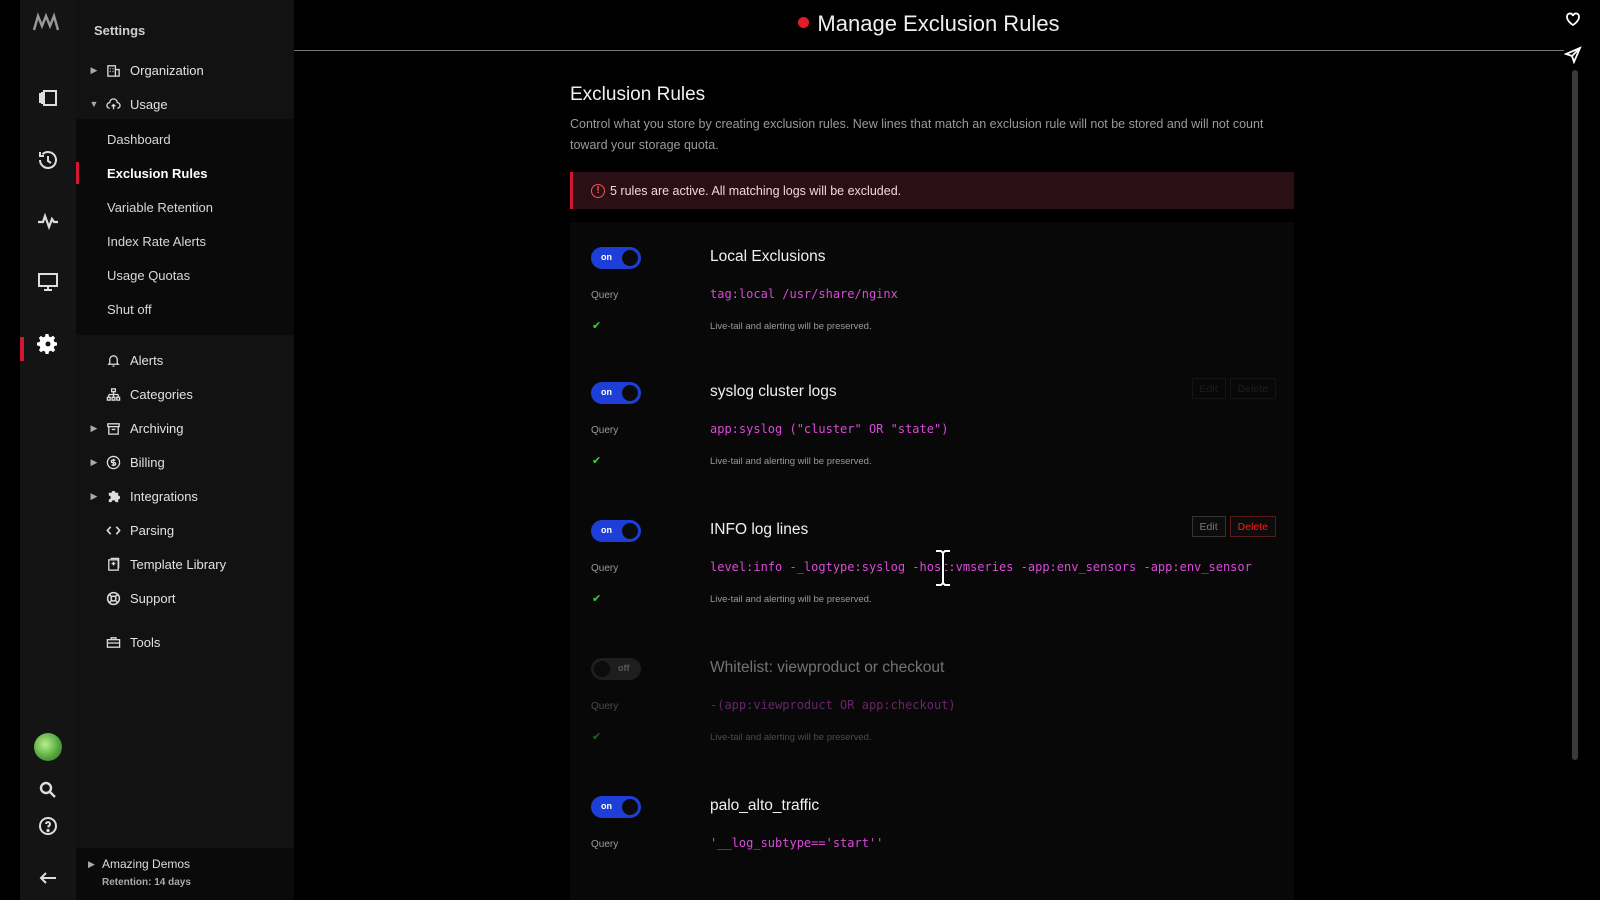 The width and height of the screenshot is (1600, 900). I want to click on sidebar-item-parsing: ▶ Parsing, so click(185, 530).